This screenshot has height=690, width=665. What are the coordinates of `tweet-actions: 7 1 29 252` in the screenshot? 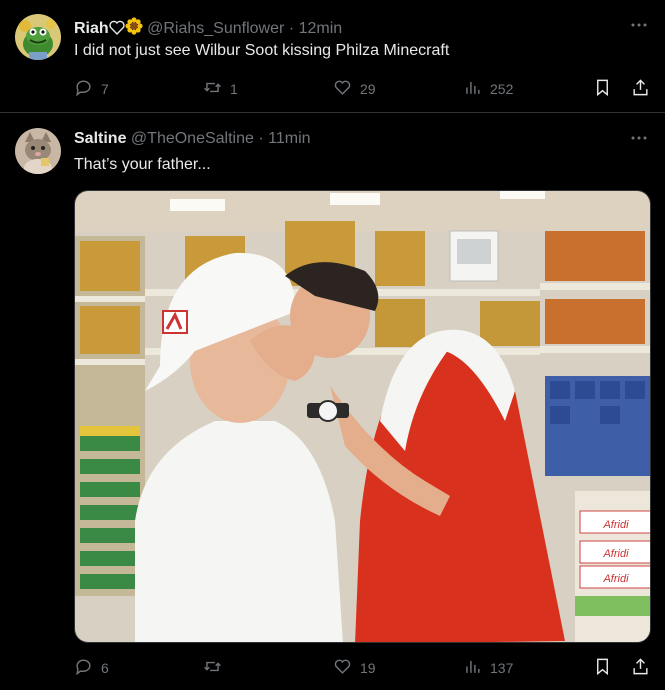 It's located at (364, 89).